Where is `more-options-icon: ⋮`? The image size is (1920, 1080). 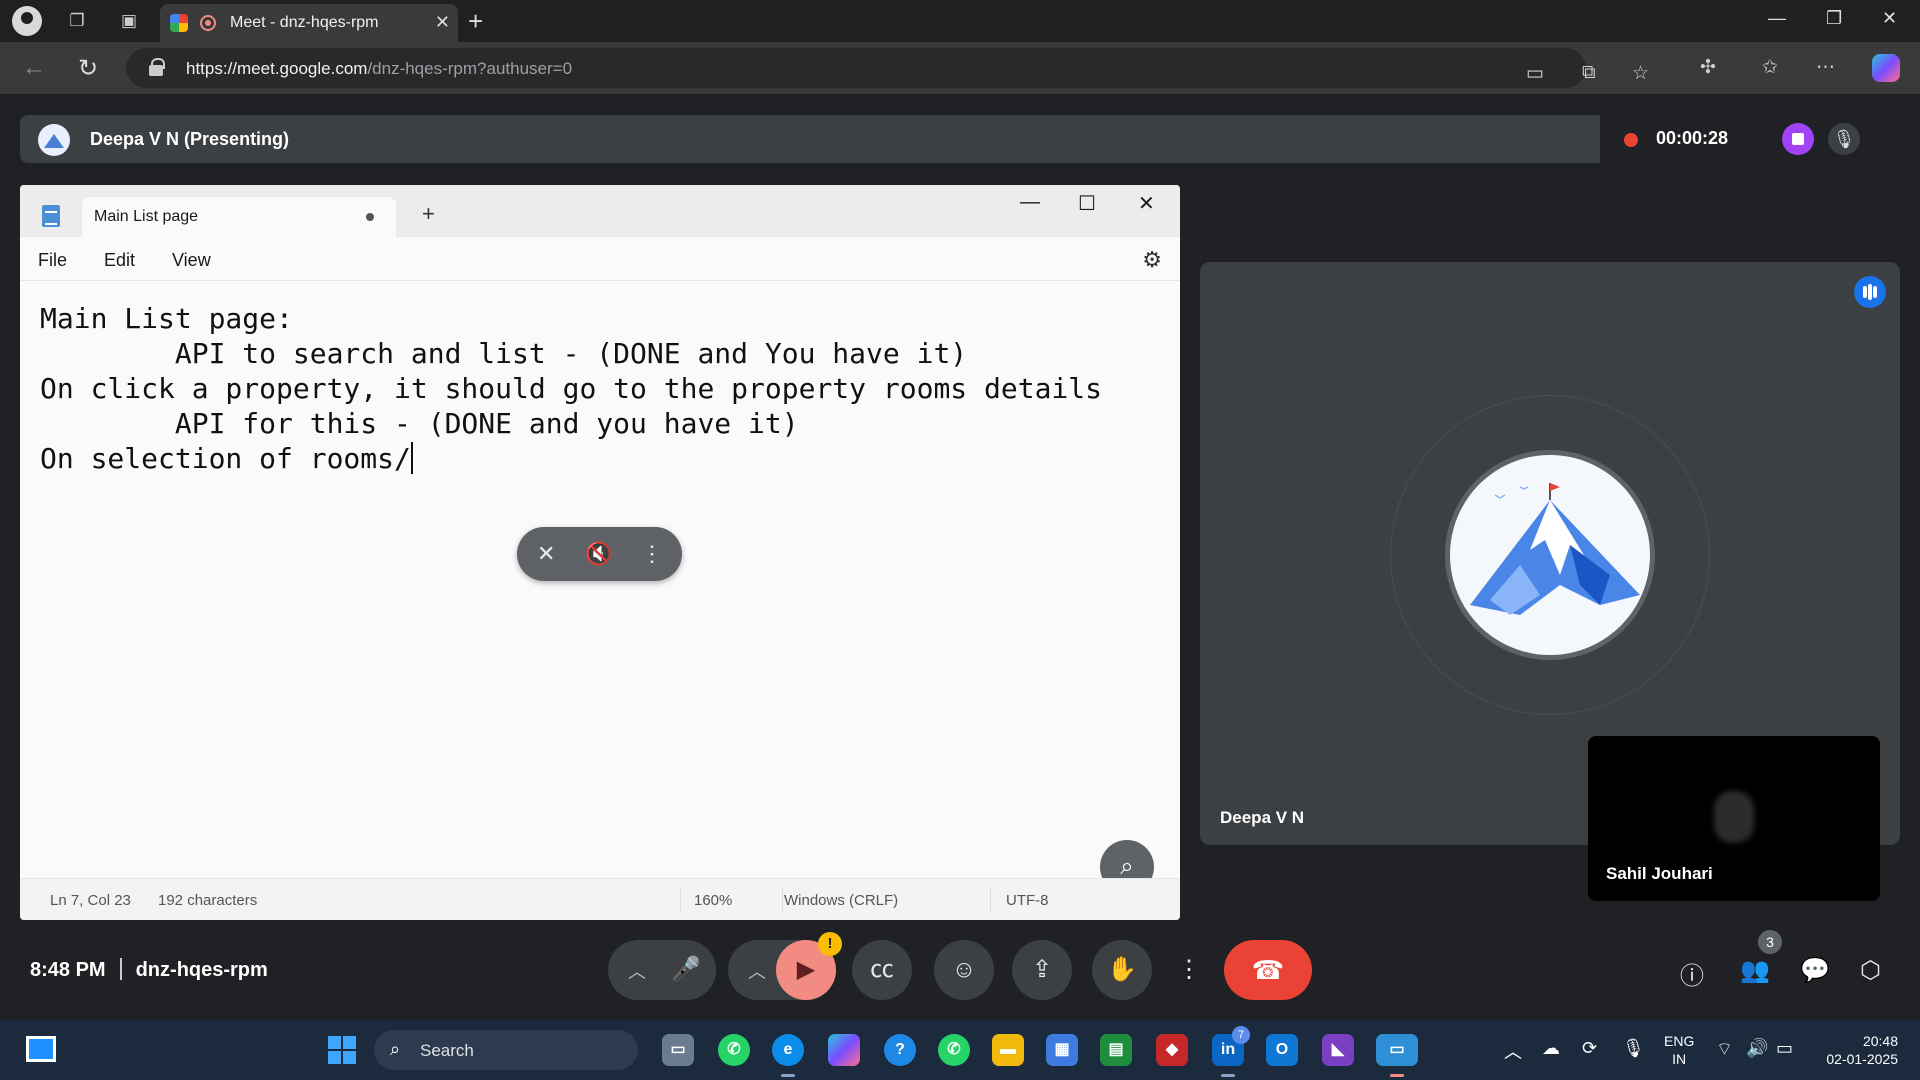
more-options-icon: ⋮ is located at coordinates (652, 554).